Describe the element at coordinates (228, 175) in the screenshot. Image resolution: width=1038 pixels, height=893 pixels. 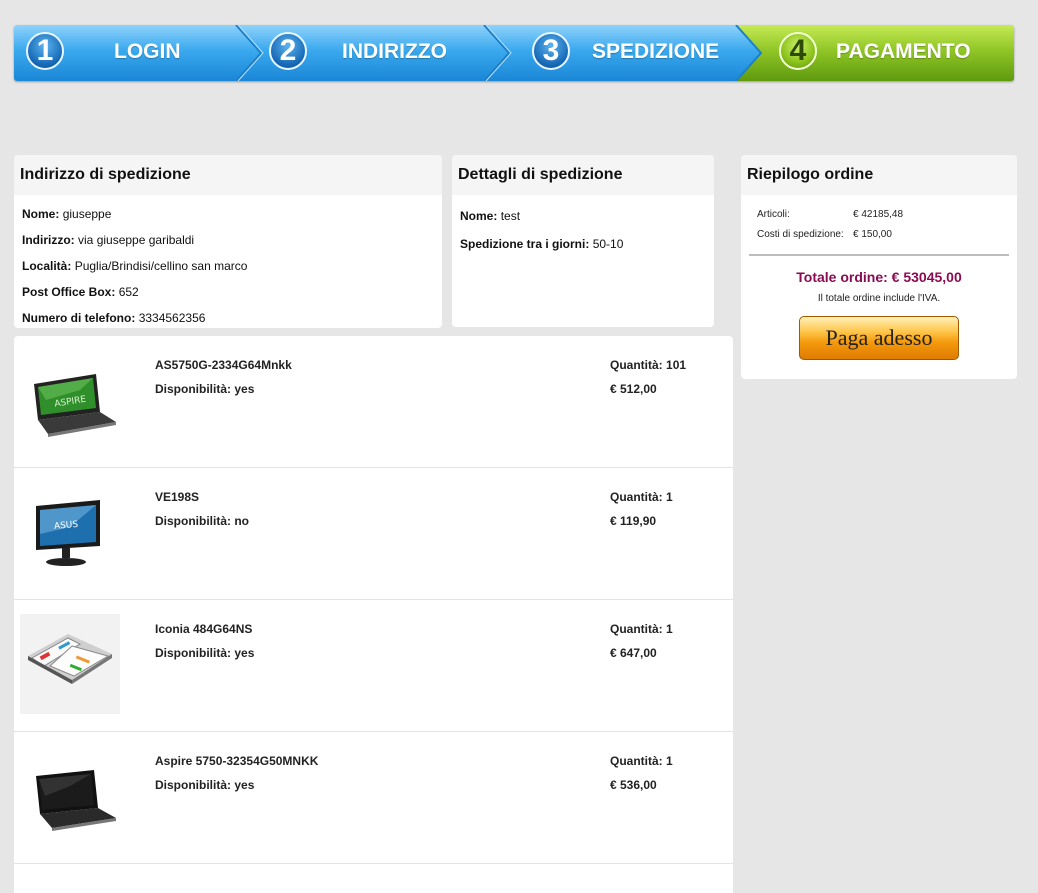
I see `shipping-address-title: Indirizzo di spedizione` at that location.